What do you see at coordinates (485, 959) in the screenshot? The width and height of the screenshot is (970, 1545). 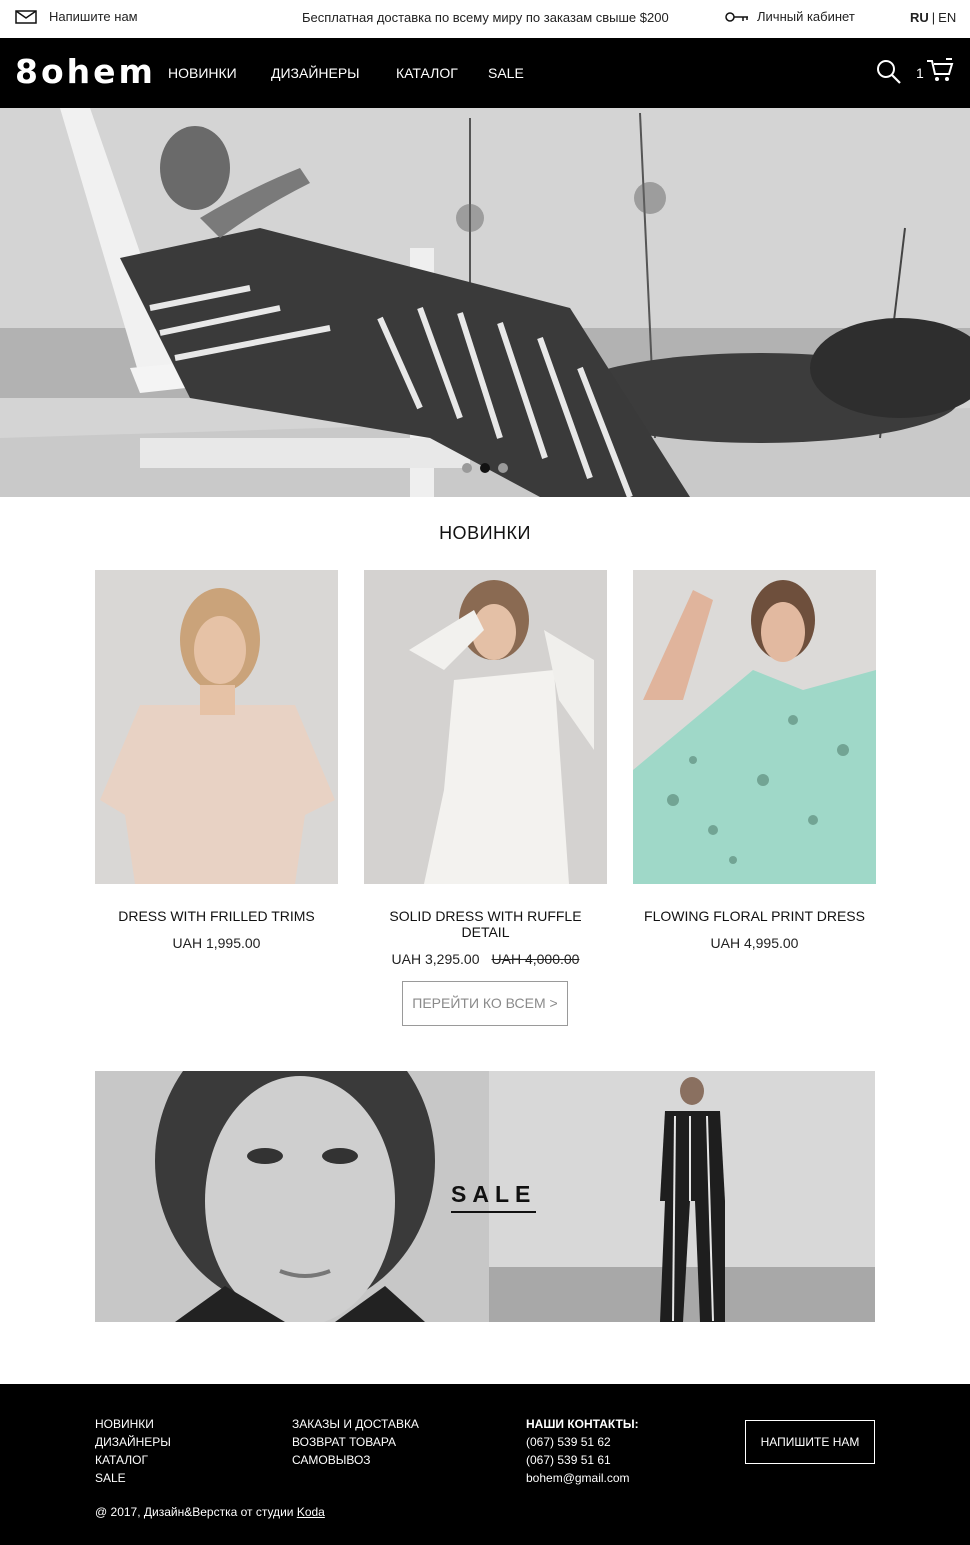 I see `product-prices: UAH 3,295.00 UAH 4,000.00` at bounding box center [485, 959].